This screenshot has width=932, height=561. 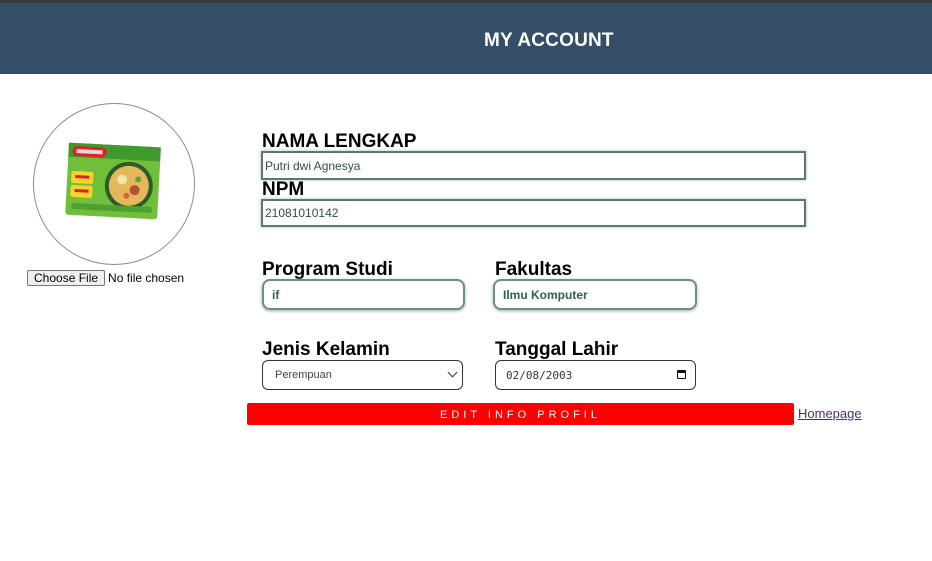 What do you see at coordinates (326, 349) in the screenshot?
I see `jenis-kelamin-label: Jenis Kelamin` at bounding box center [326, 349].